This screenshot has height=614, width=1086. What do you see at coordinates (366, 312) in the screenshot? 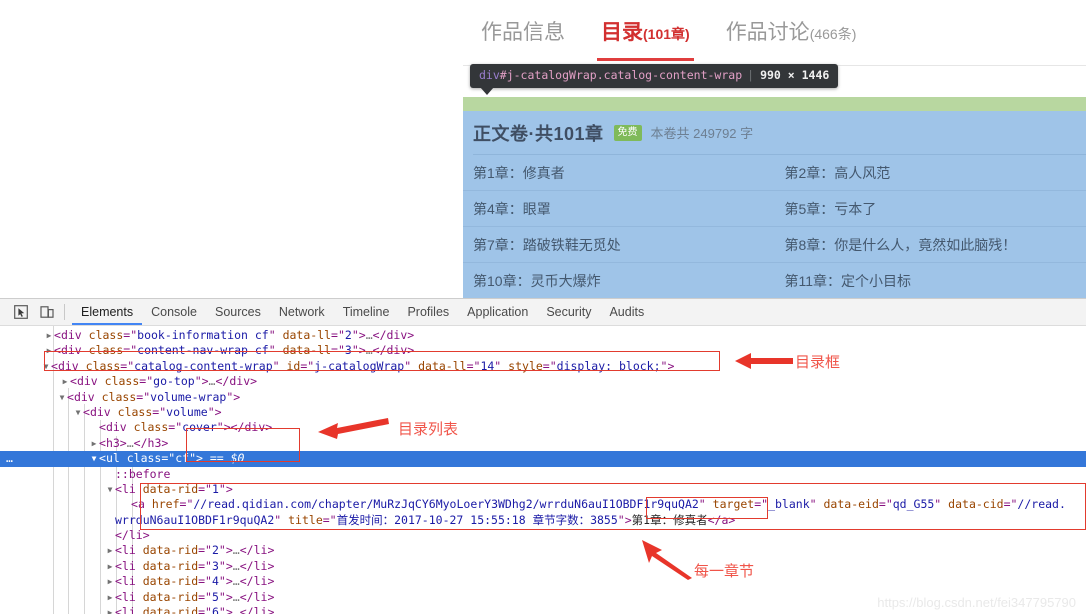
I see `devtools-tab-timeline: Timeline` at bounding box center [366, 312].